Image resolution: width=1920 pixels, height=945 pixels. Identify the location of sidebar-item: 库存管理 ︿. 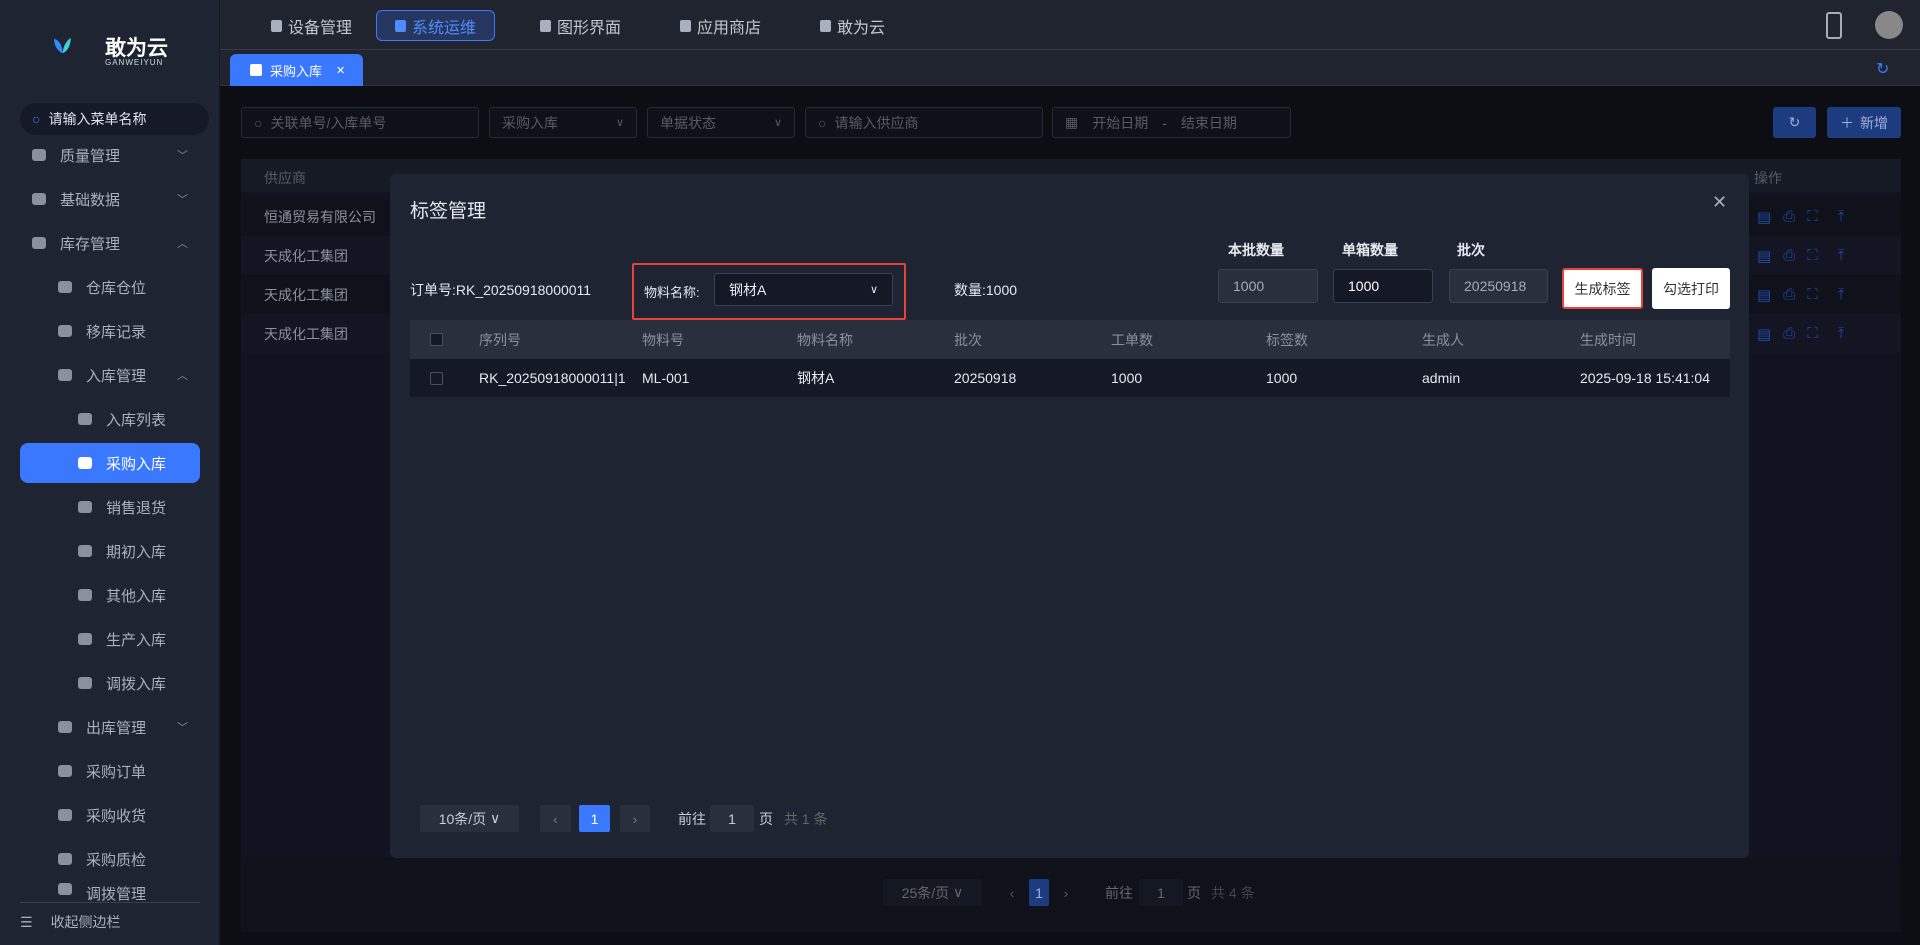
(110, 243).